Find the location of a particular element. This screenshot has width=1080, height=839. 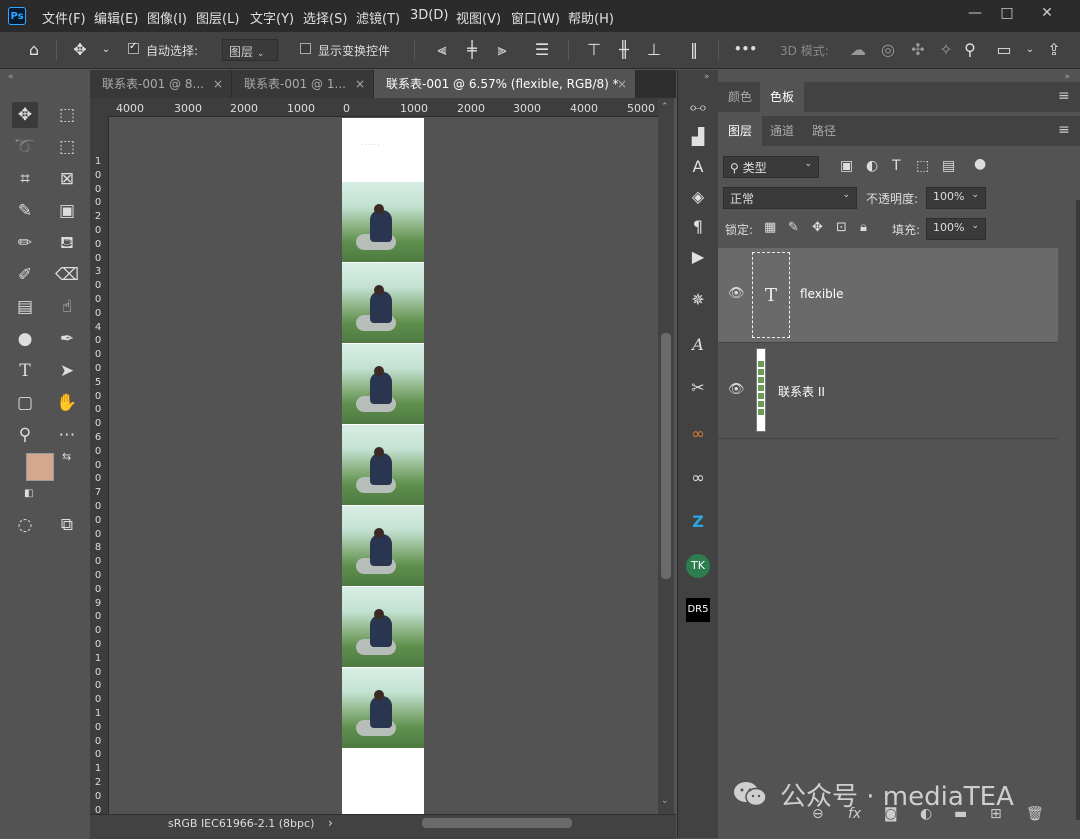

lock-all-icon: 🔒︎ is located at coordinates (863, 227).